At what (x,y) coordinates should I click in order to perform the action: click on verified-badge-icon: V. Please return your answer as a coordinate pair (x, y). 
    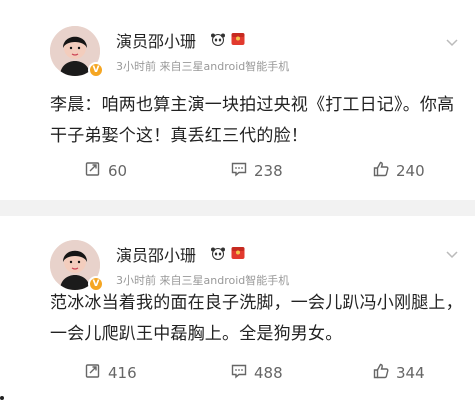
    Looking at the image, I should click on (96, 70).